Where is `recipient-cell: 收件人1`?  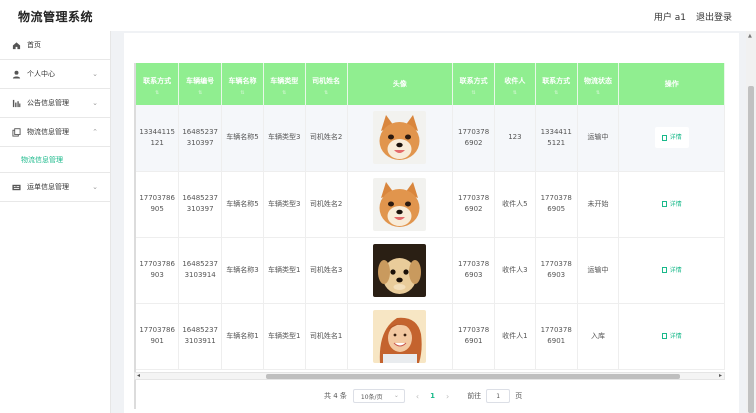
recipient-cell: 收件人1 is located at coordinates (515, 336).